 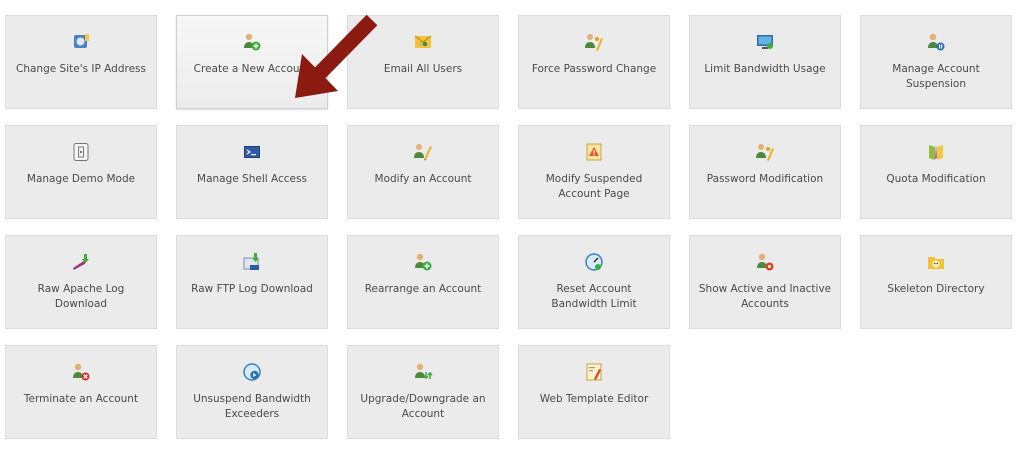 I want to click on tile-limit-bandwidth-usage: Limit Bandwidth Usage, so click(x=765, y=62).